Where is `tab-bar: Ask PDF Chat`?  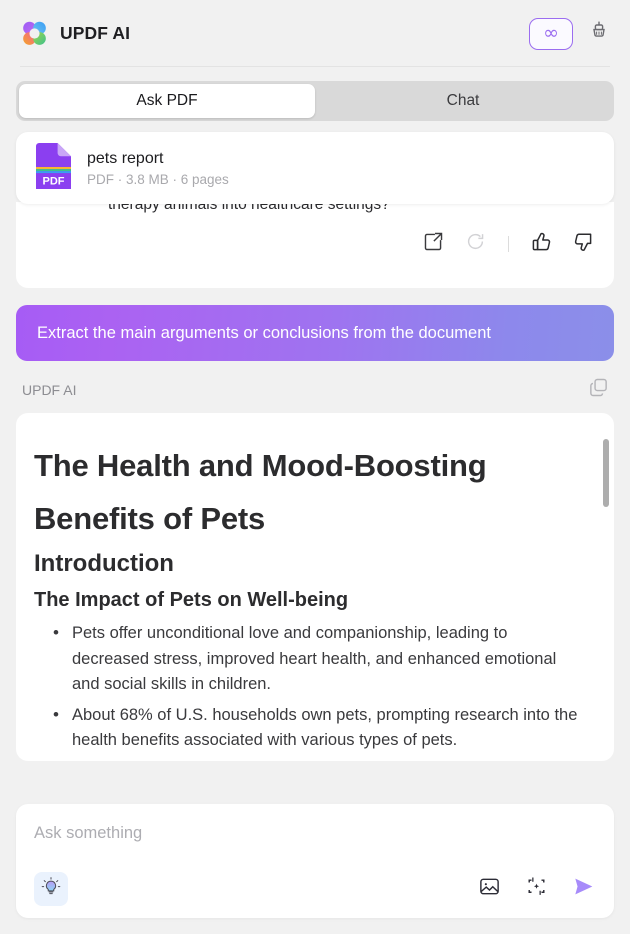
tab-bar: Ask PDF Chat is located at coordinates (315, 94).